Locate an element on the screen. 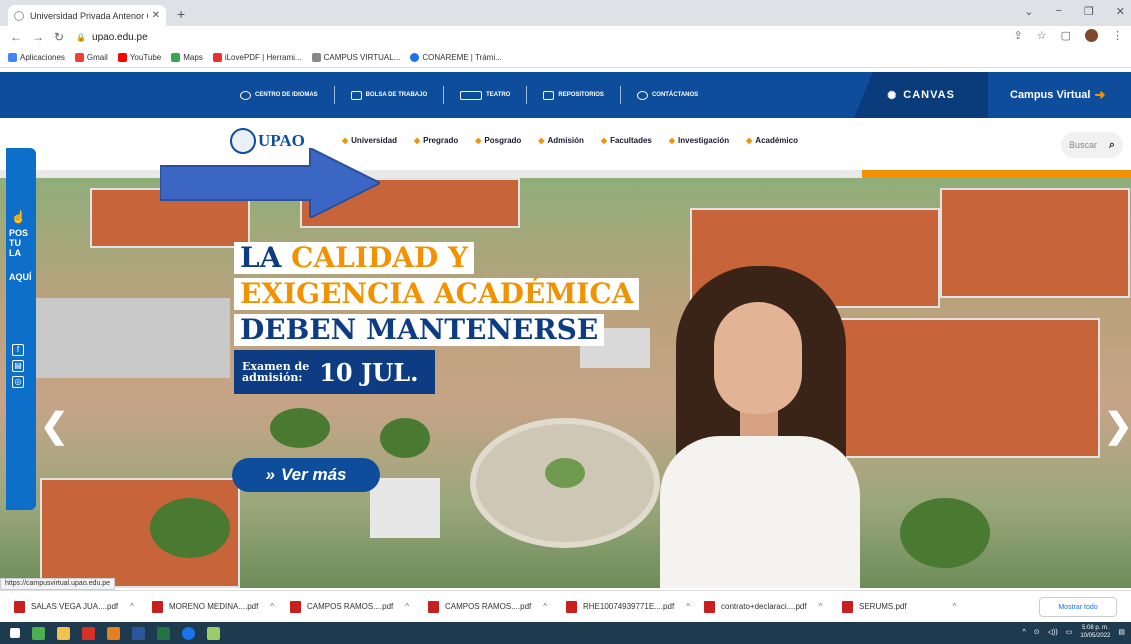 This screenshot has width=1131, height=644. campus-roof is located at coordinates (405, 508).